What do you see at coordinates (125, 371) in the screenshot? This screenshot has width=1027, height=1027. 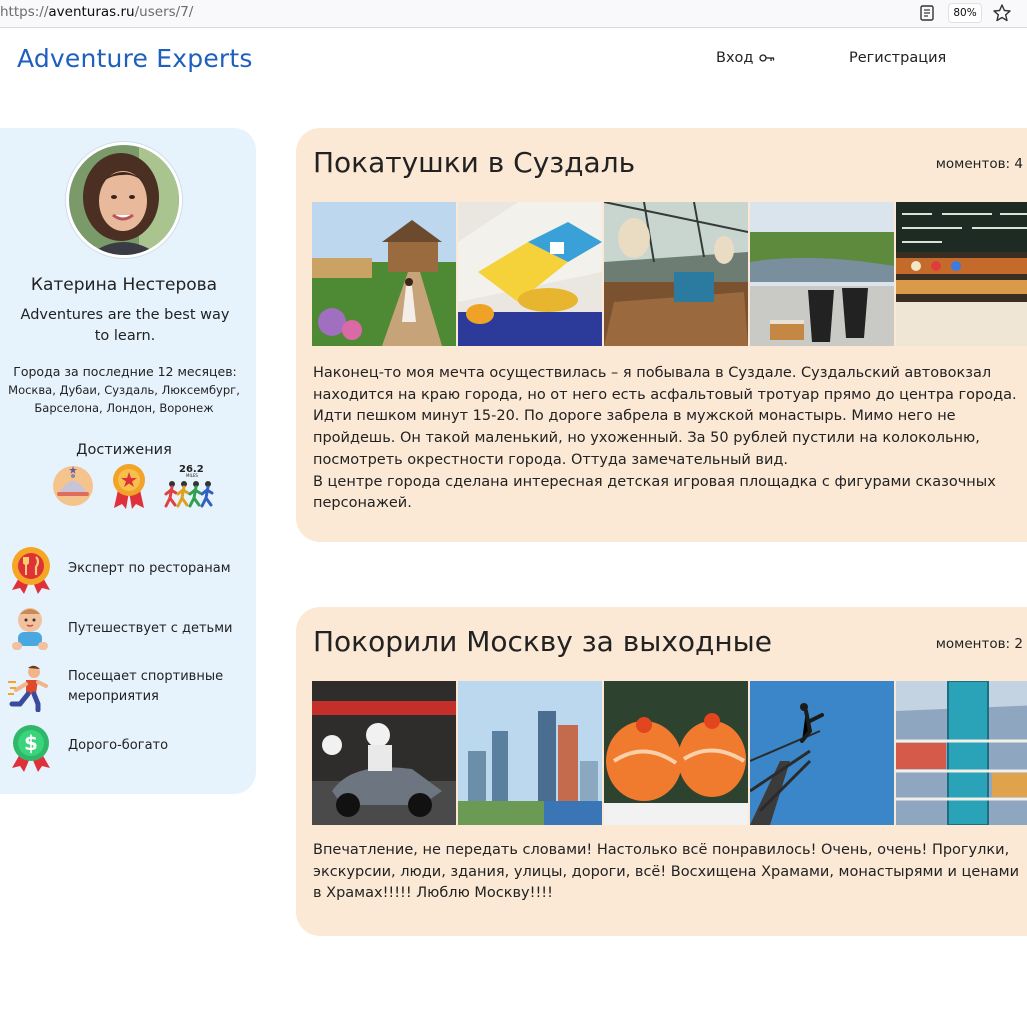 I see `cities-title: Города за последние 12 месяцев:` at bounding box center [125, 371].